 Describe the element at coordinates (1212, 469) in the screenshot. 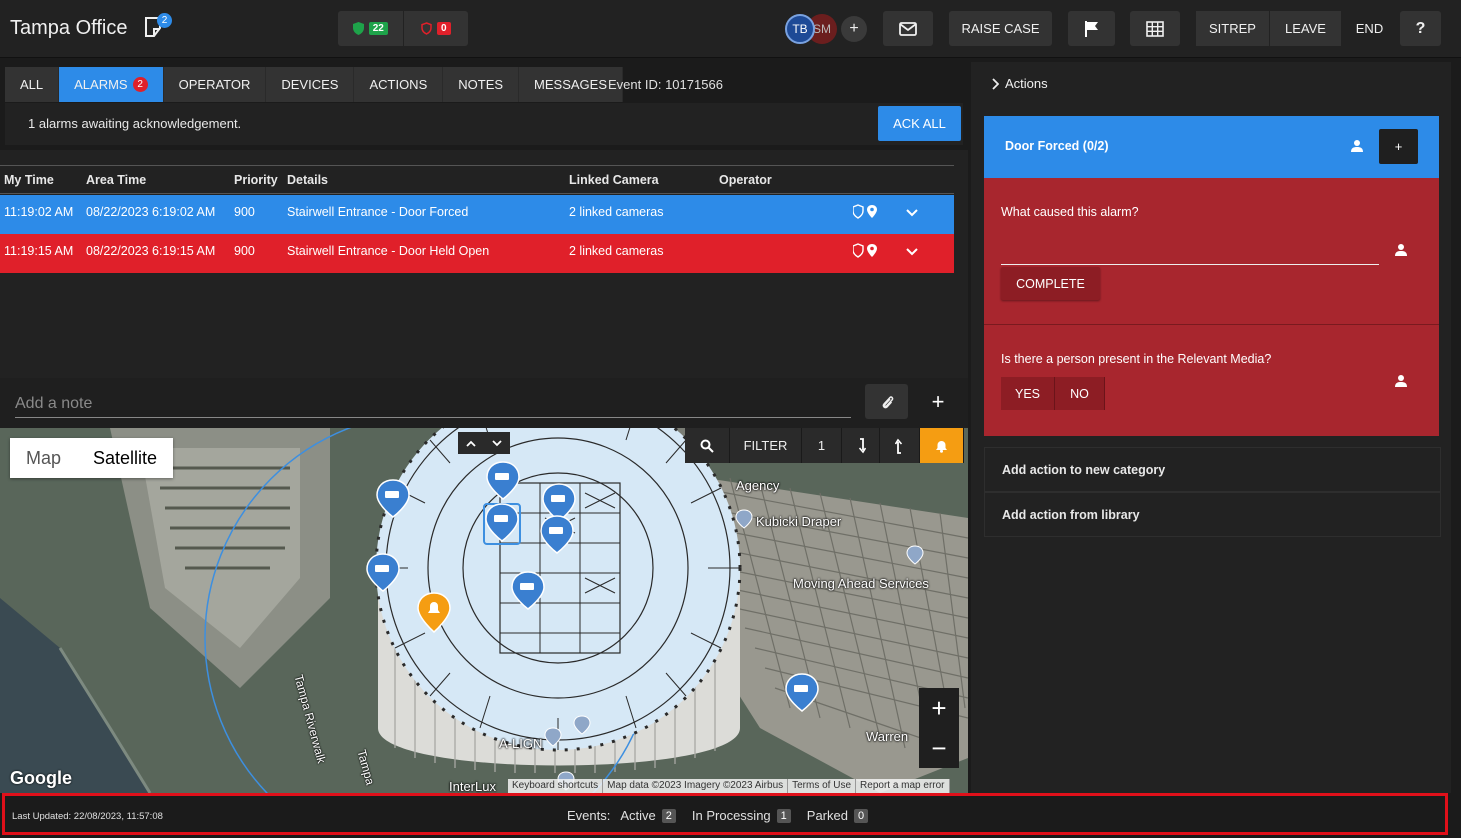

I see `add-action-category: Add action to new category` at that location.